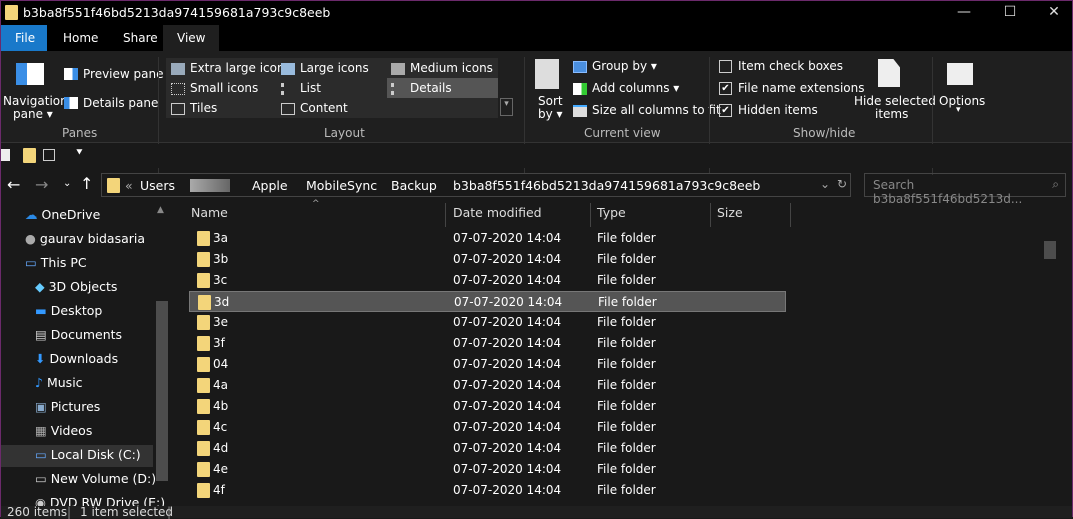 The image size is (1073, 519). Describe the element at coordinates (67, 410) in the screenshot. I see `sidebar-item-pictures: ▣ Pictures` at that location.